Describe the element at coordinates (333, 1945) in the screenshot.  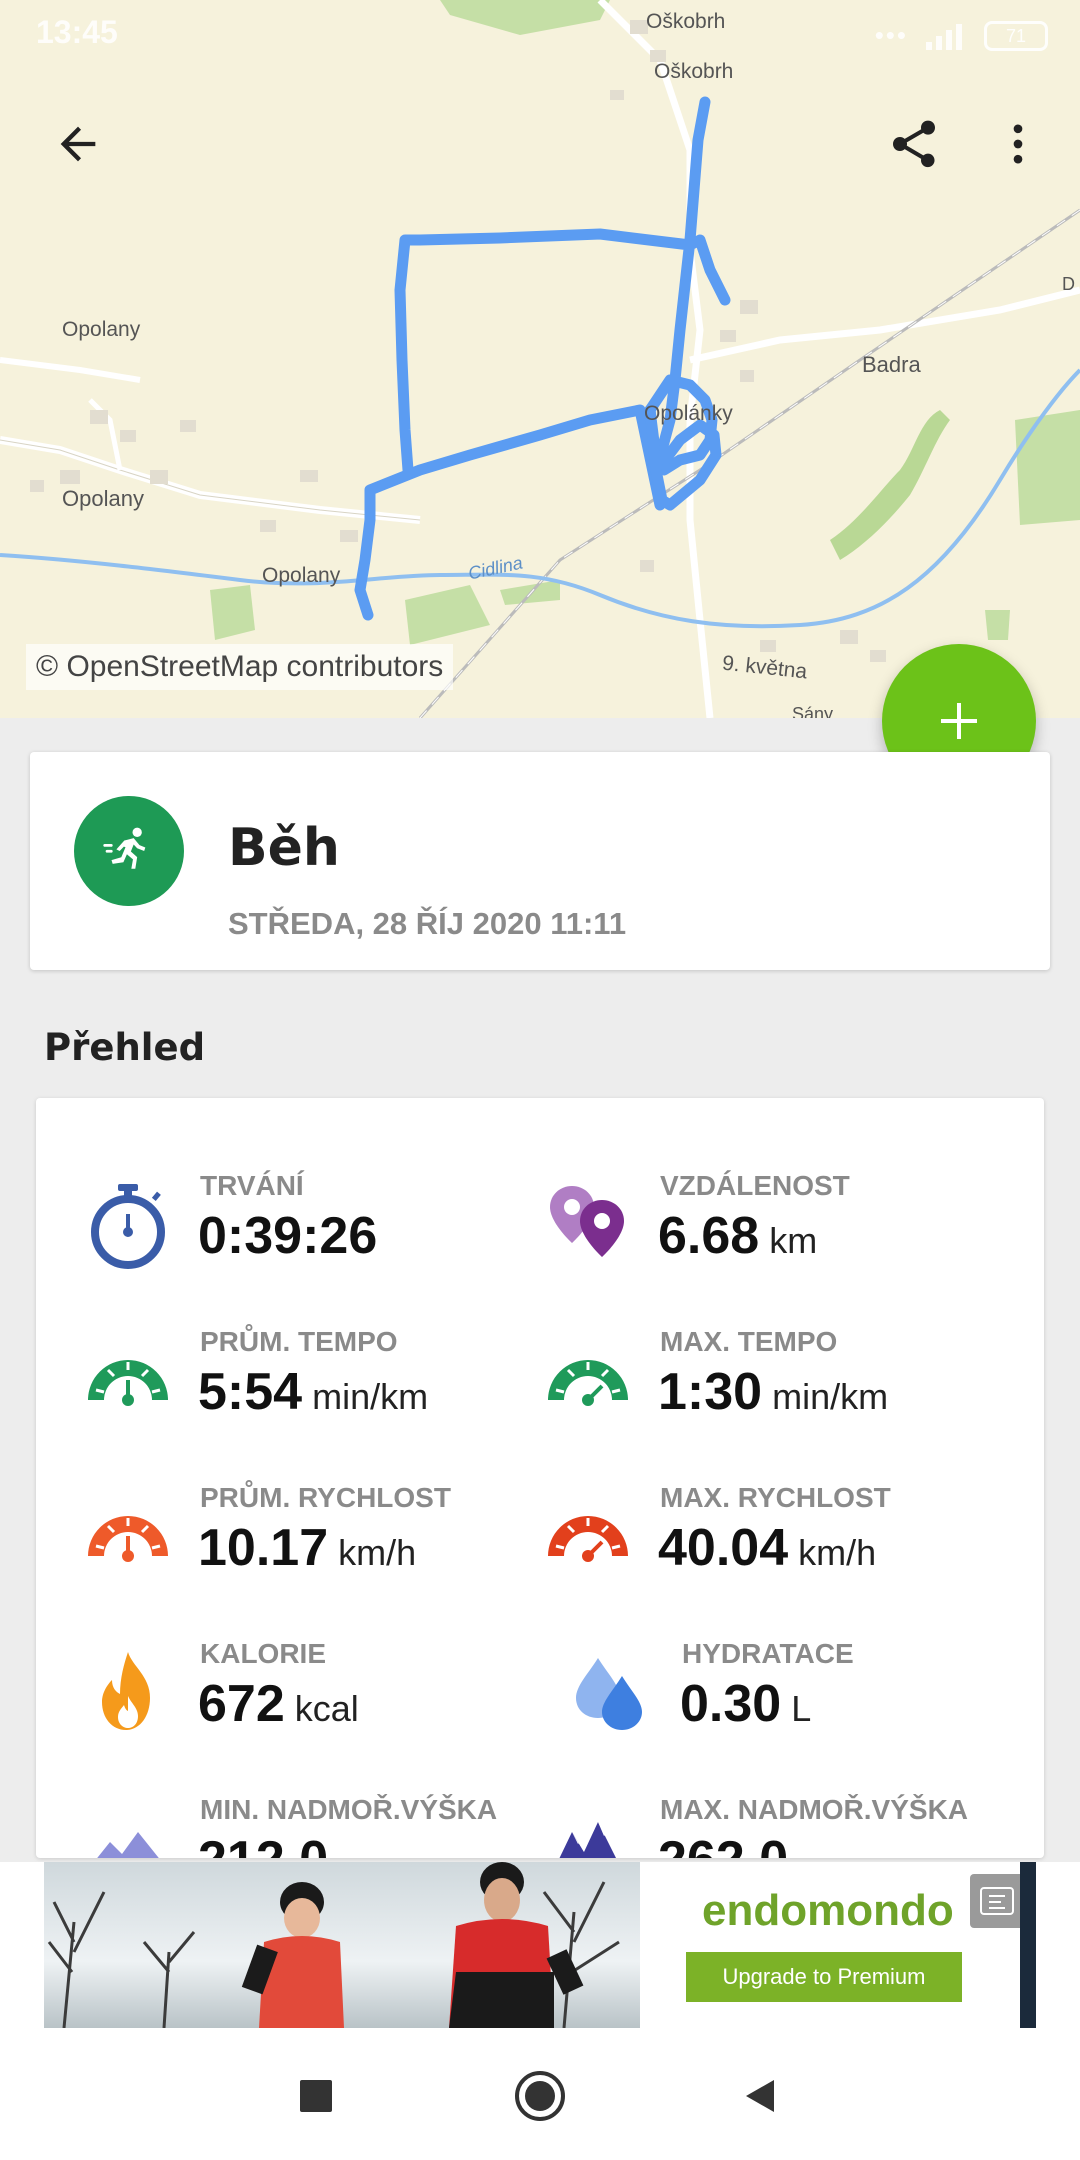
I see `ad-runners-illustration` at that location.